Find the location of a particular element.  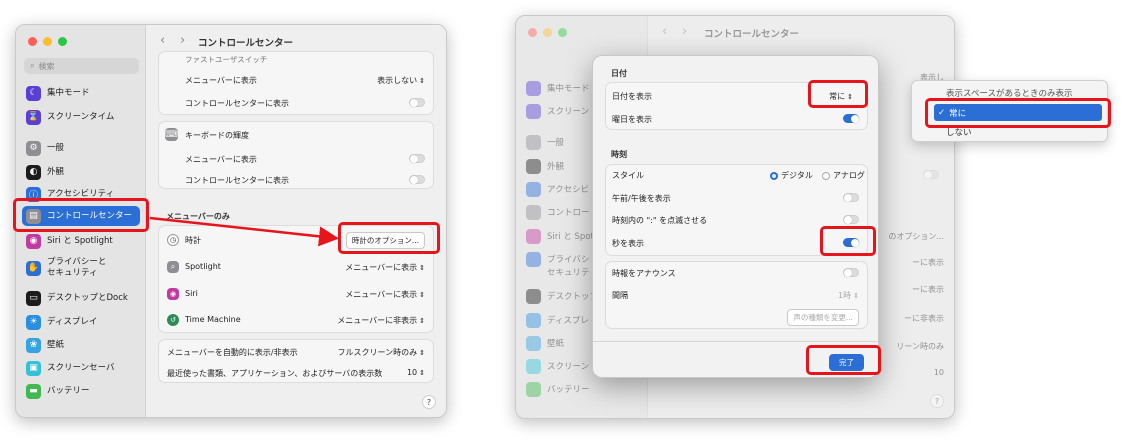

sidebar-item-label: バッテリー is located at coordinates (568, 390).